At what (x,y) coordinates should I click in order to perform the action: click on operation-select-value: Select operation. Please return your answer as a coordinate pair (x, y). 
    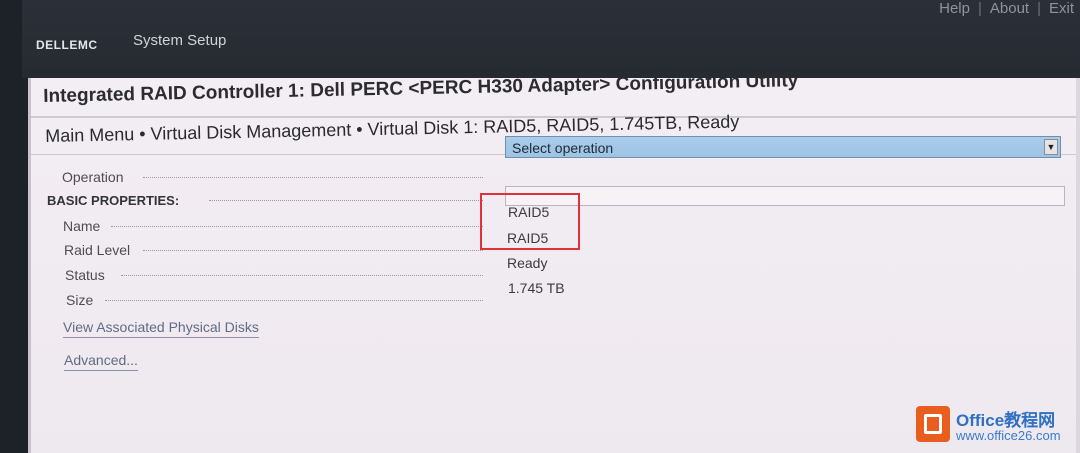
    Looking at the image, I should click on (563, 148).